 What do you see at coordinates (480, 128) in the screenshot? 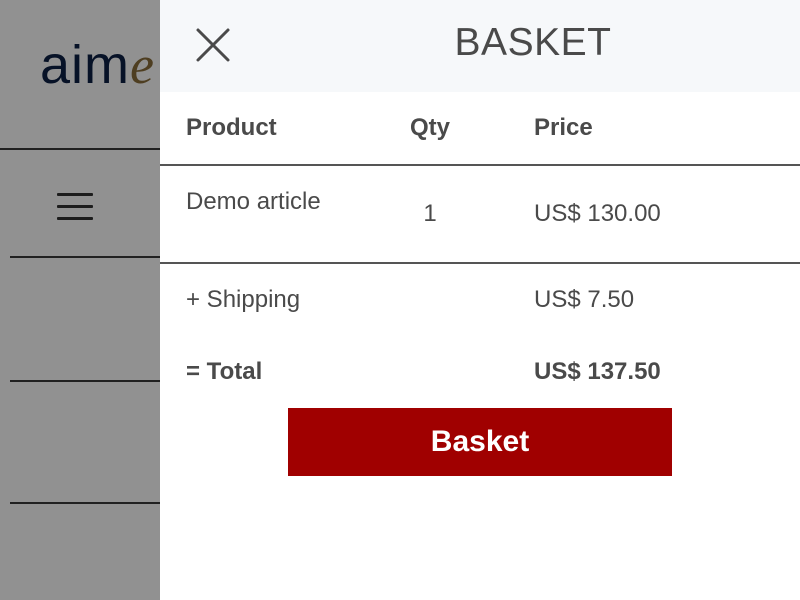
I see `table-header-row: Product Qty Price` at bounding box center [480, 128].